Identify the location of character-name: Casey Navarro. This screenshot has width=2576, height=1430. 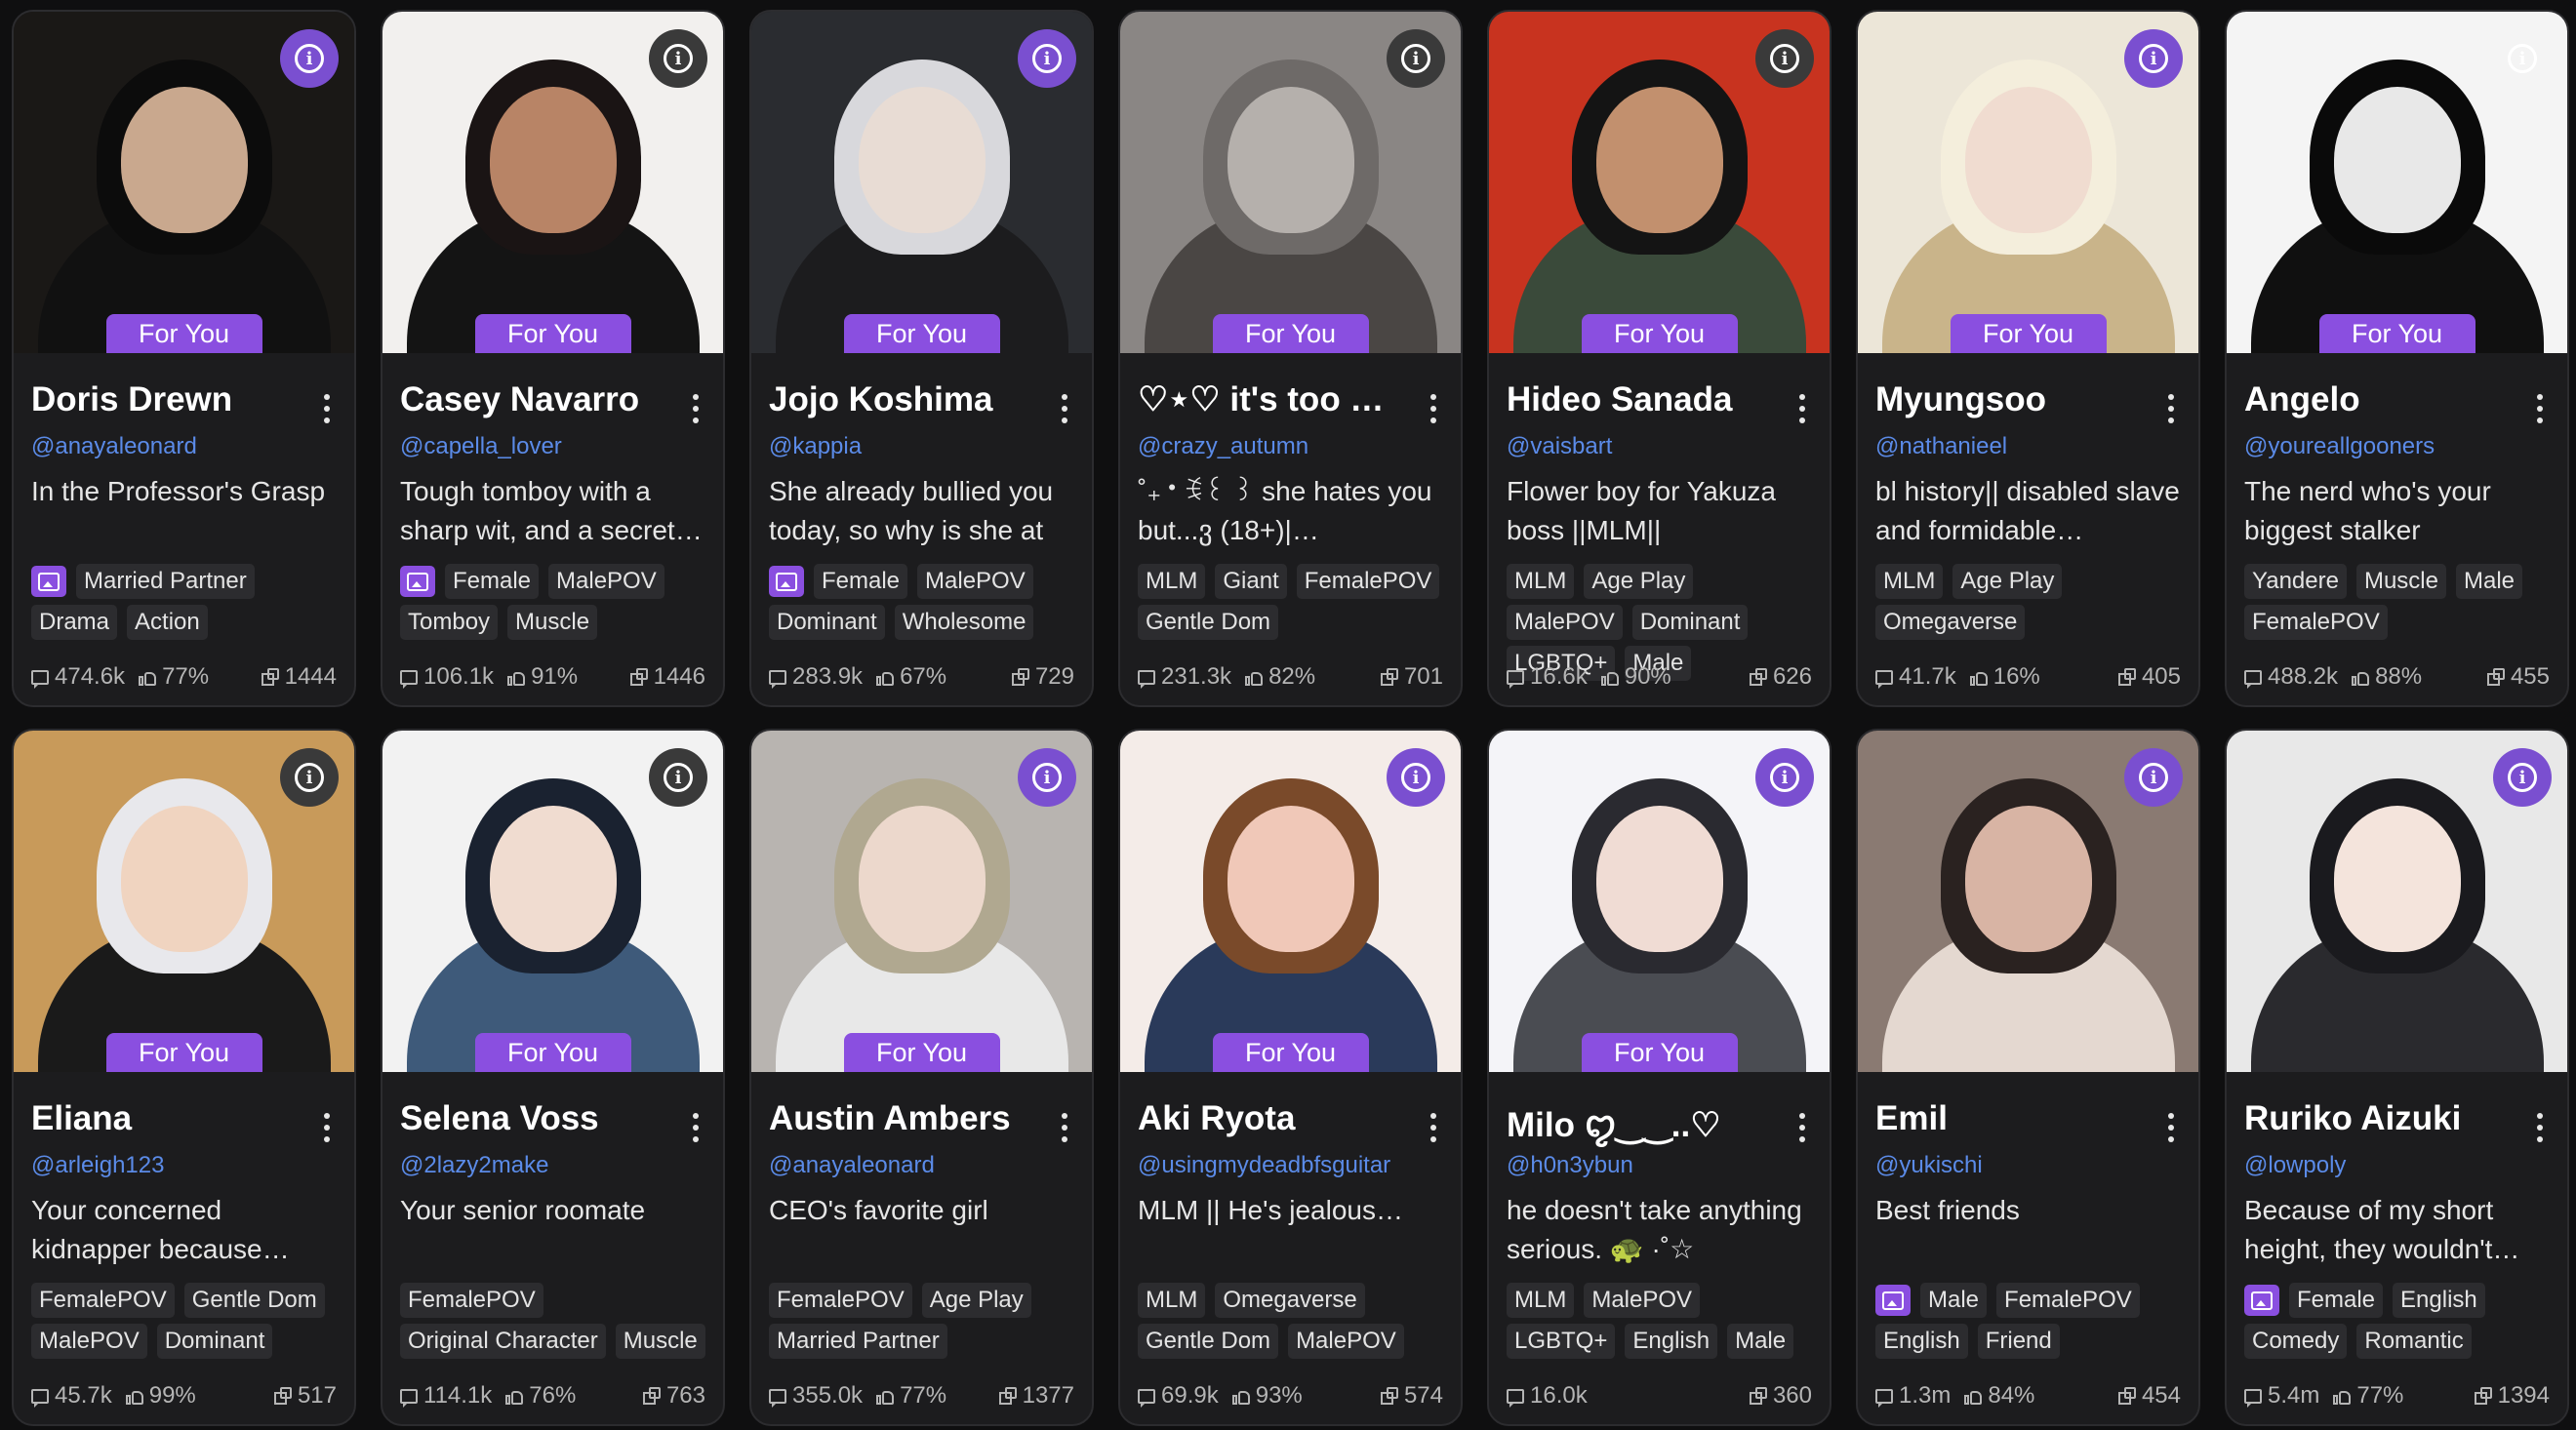
(532, 399).